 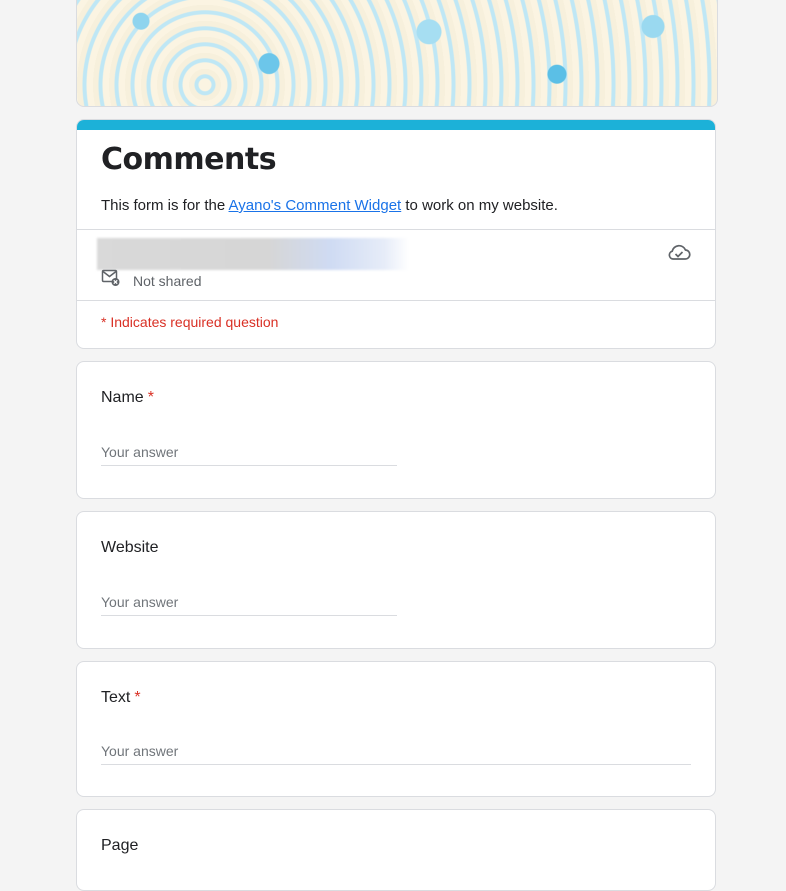 I want to click on question-title: Page, so click(x=120, y=845).